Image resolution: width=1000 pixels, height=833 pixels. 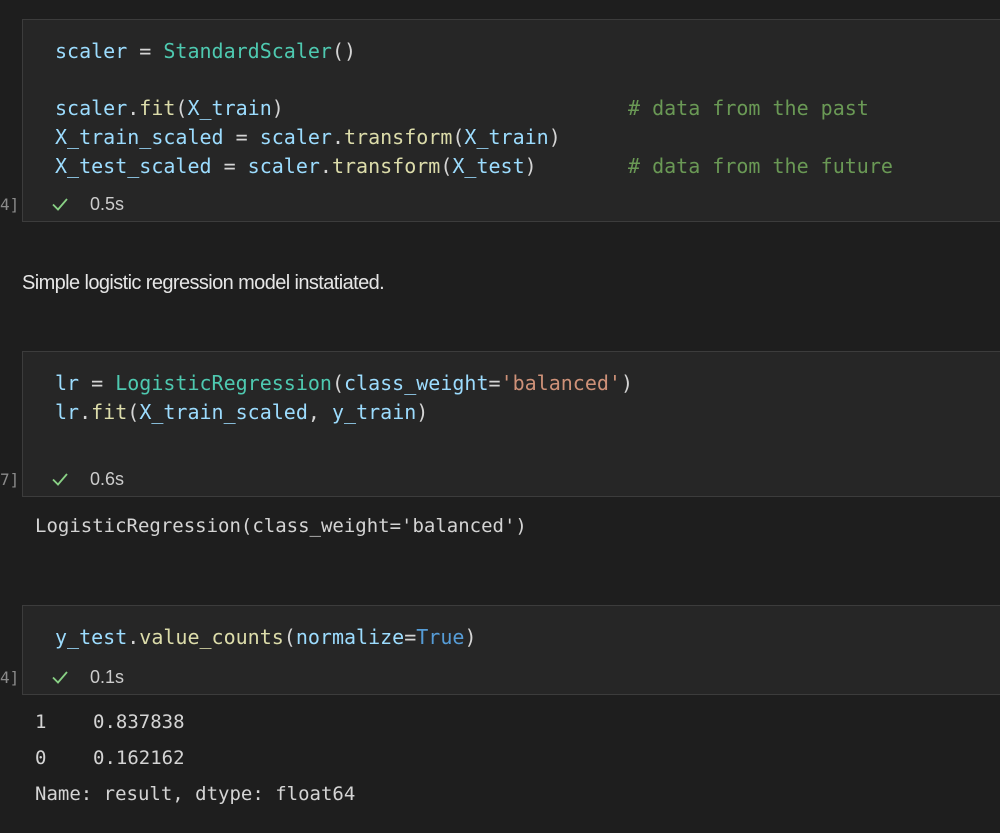 What do you see at coordinates (41, 758) in the screenshot?
I see `output-index: 0` at bounding box center [41, 758].